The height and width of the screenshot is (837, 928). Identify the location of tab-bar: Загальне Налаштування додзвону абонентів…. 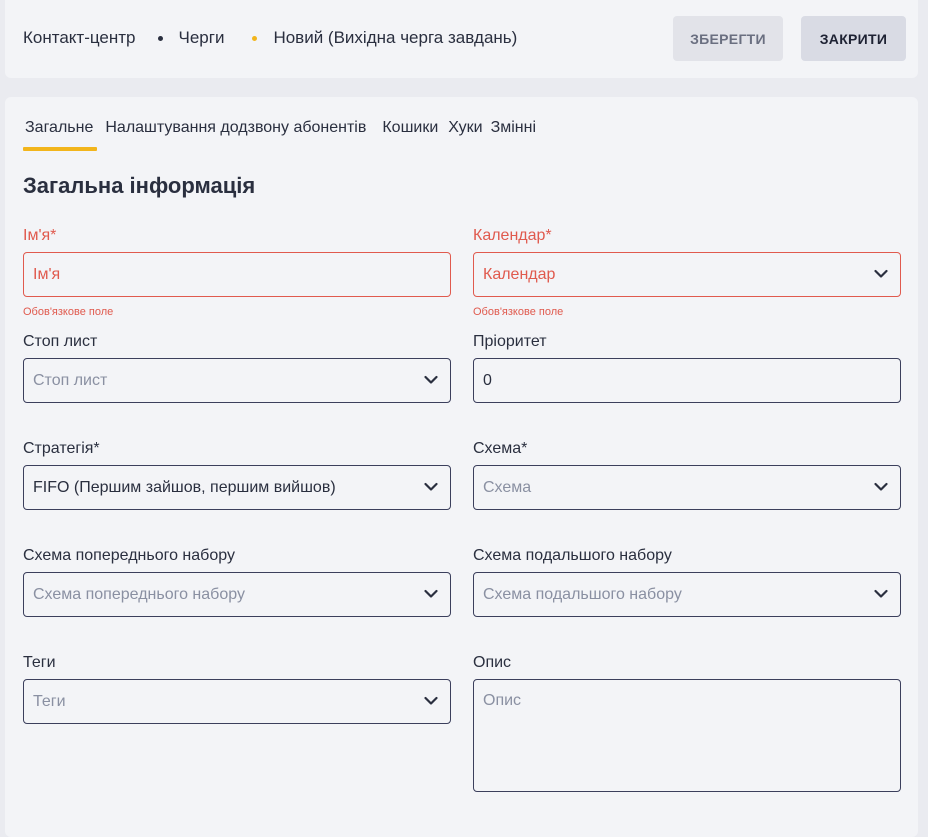
(284, 135).